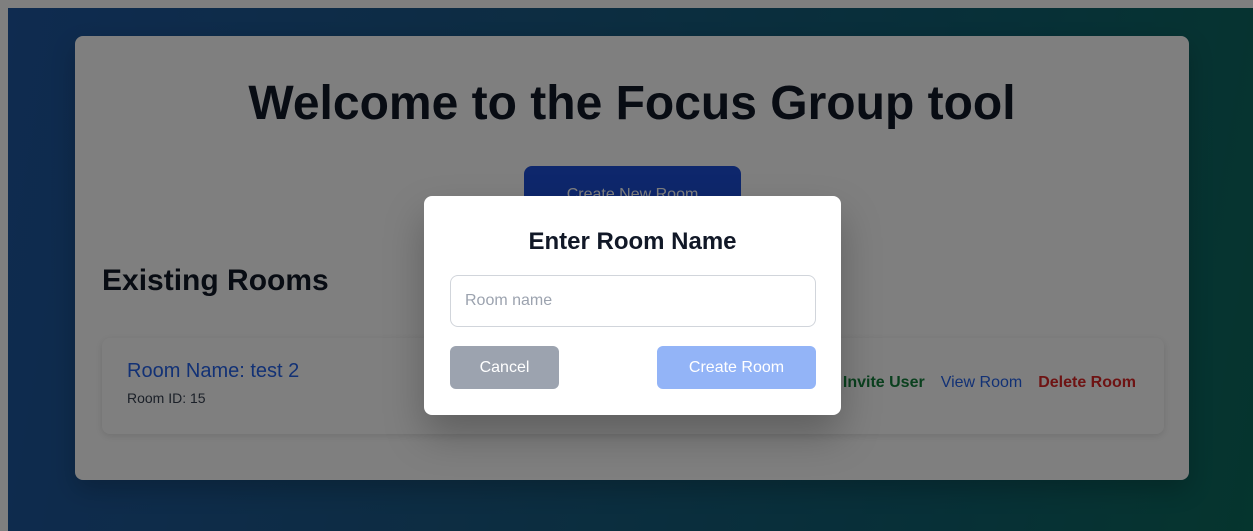 This screenshot has height=531, width=1253. What do you see at coordinates (736, 367) in the screenshot?
I see `create-room-button: Create Room` at bounding box center [736, 367].